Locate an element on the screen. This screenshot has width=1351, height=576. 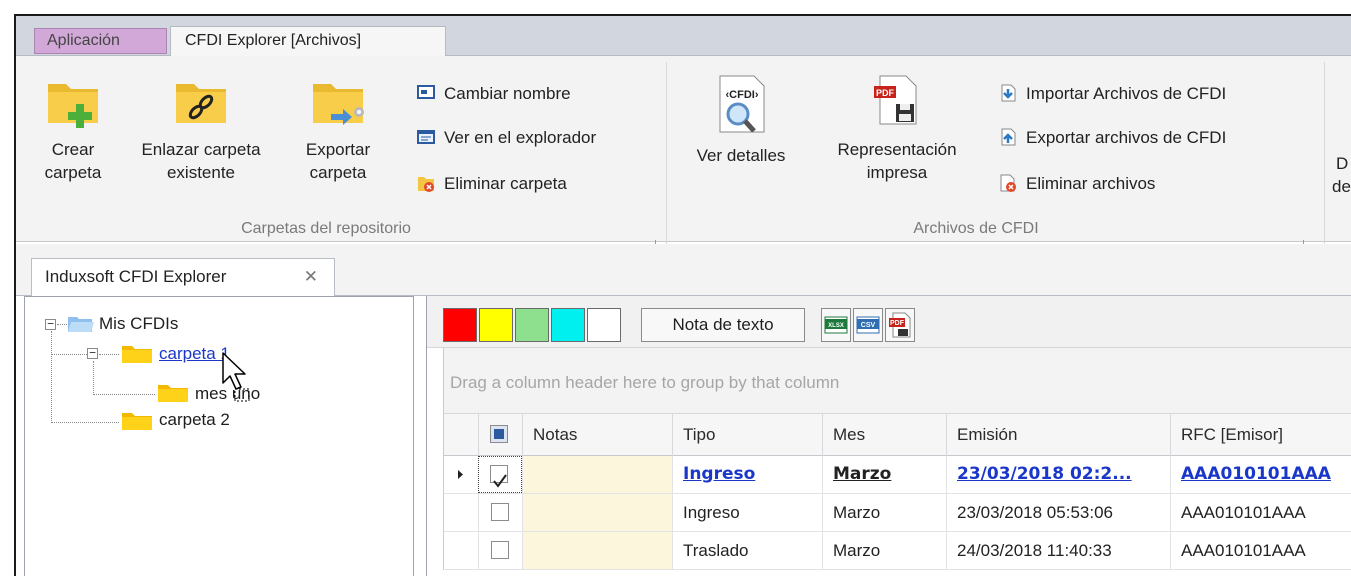
row-pointer-icon is located at coordinates (460, 474).